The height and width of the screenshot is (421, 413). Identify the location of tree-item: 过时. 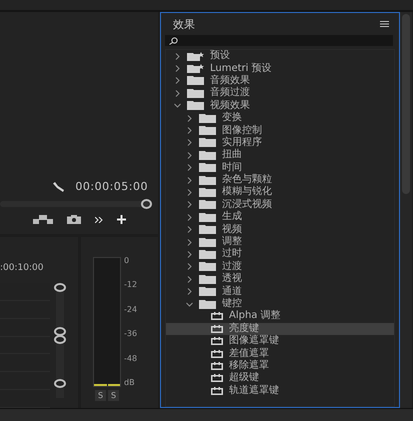
(280, 254).